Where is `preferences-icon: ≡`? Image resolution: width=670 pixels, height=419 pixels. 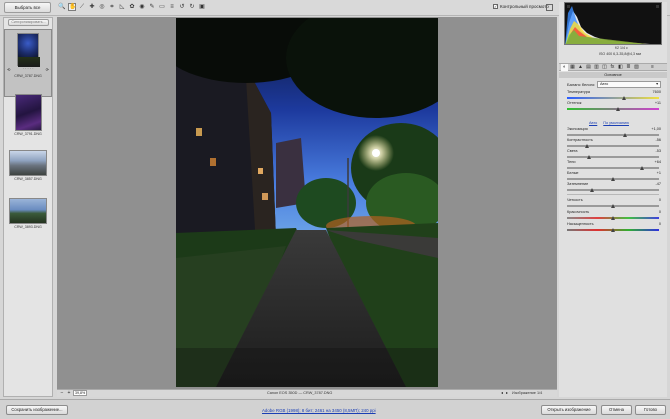
preferences-icon: ≡ is located at coordinates (172, 7).